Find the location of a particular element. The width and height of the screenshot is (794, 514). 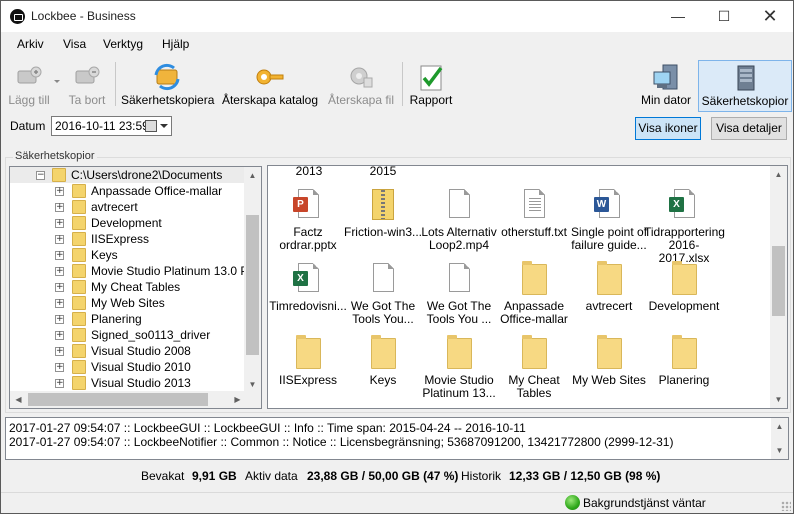

tree-scroll-thumb is located at coordinates (252, 285).